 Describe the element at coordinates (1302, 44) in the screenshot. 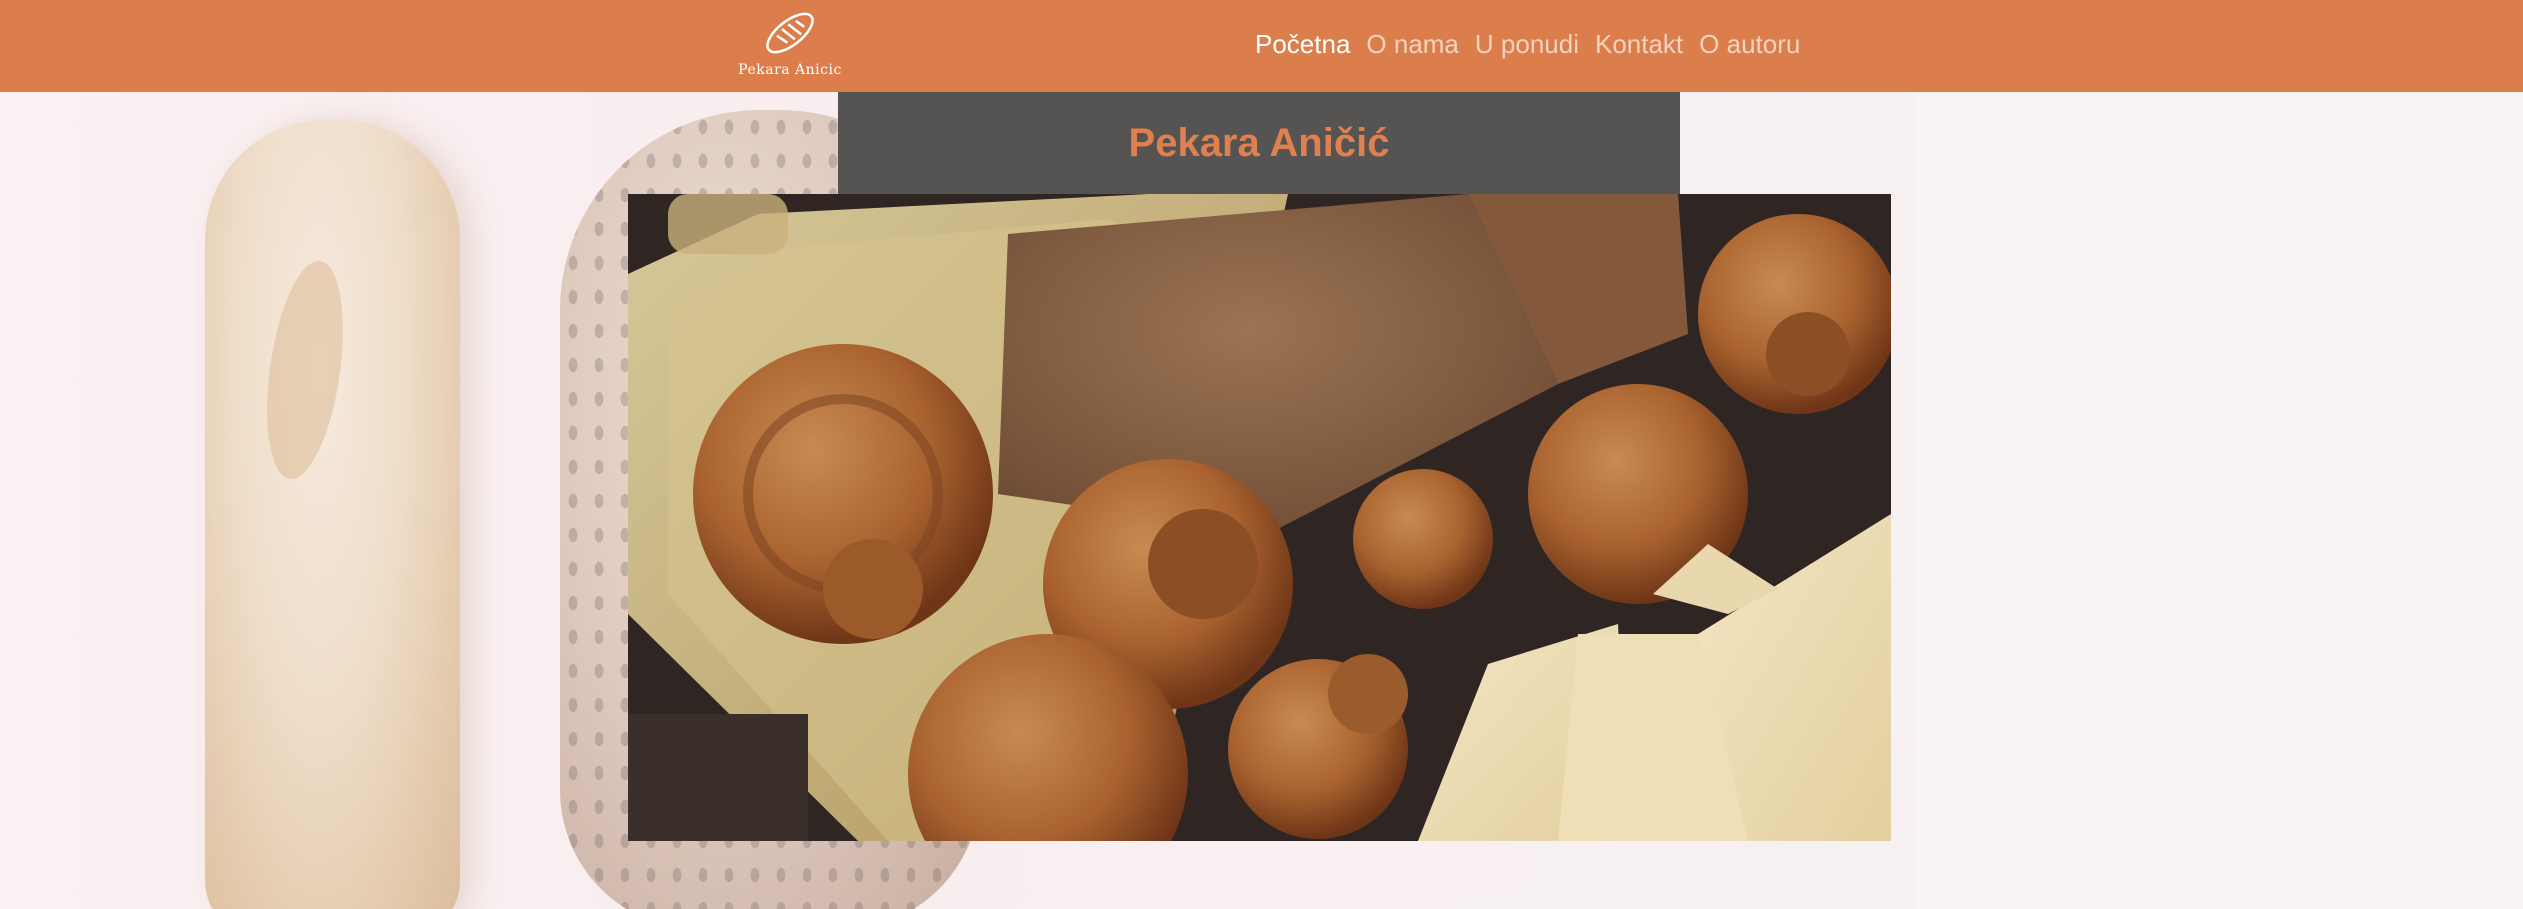

I see `nav-item-pocetna: Početna` at that location.